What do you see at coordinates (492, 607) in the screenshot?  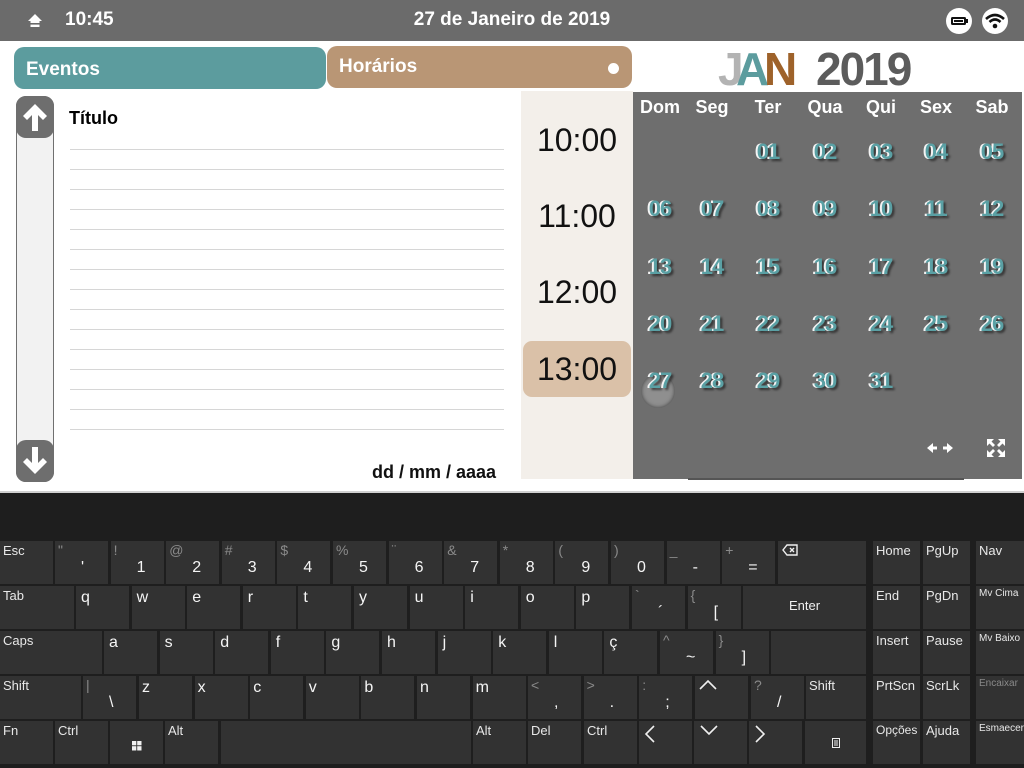 I see `key-letter: i` at bounding box center [492, 607].